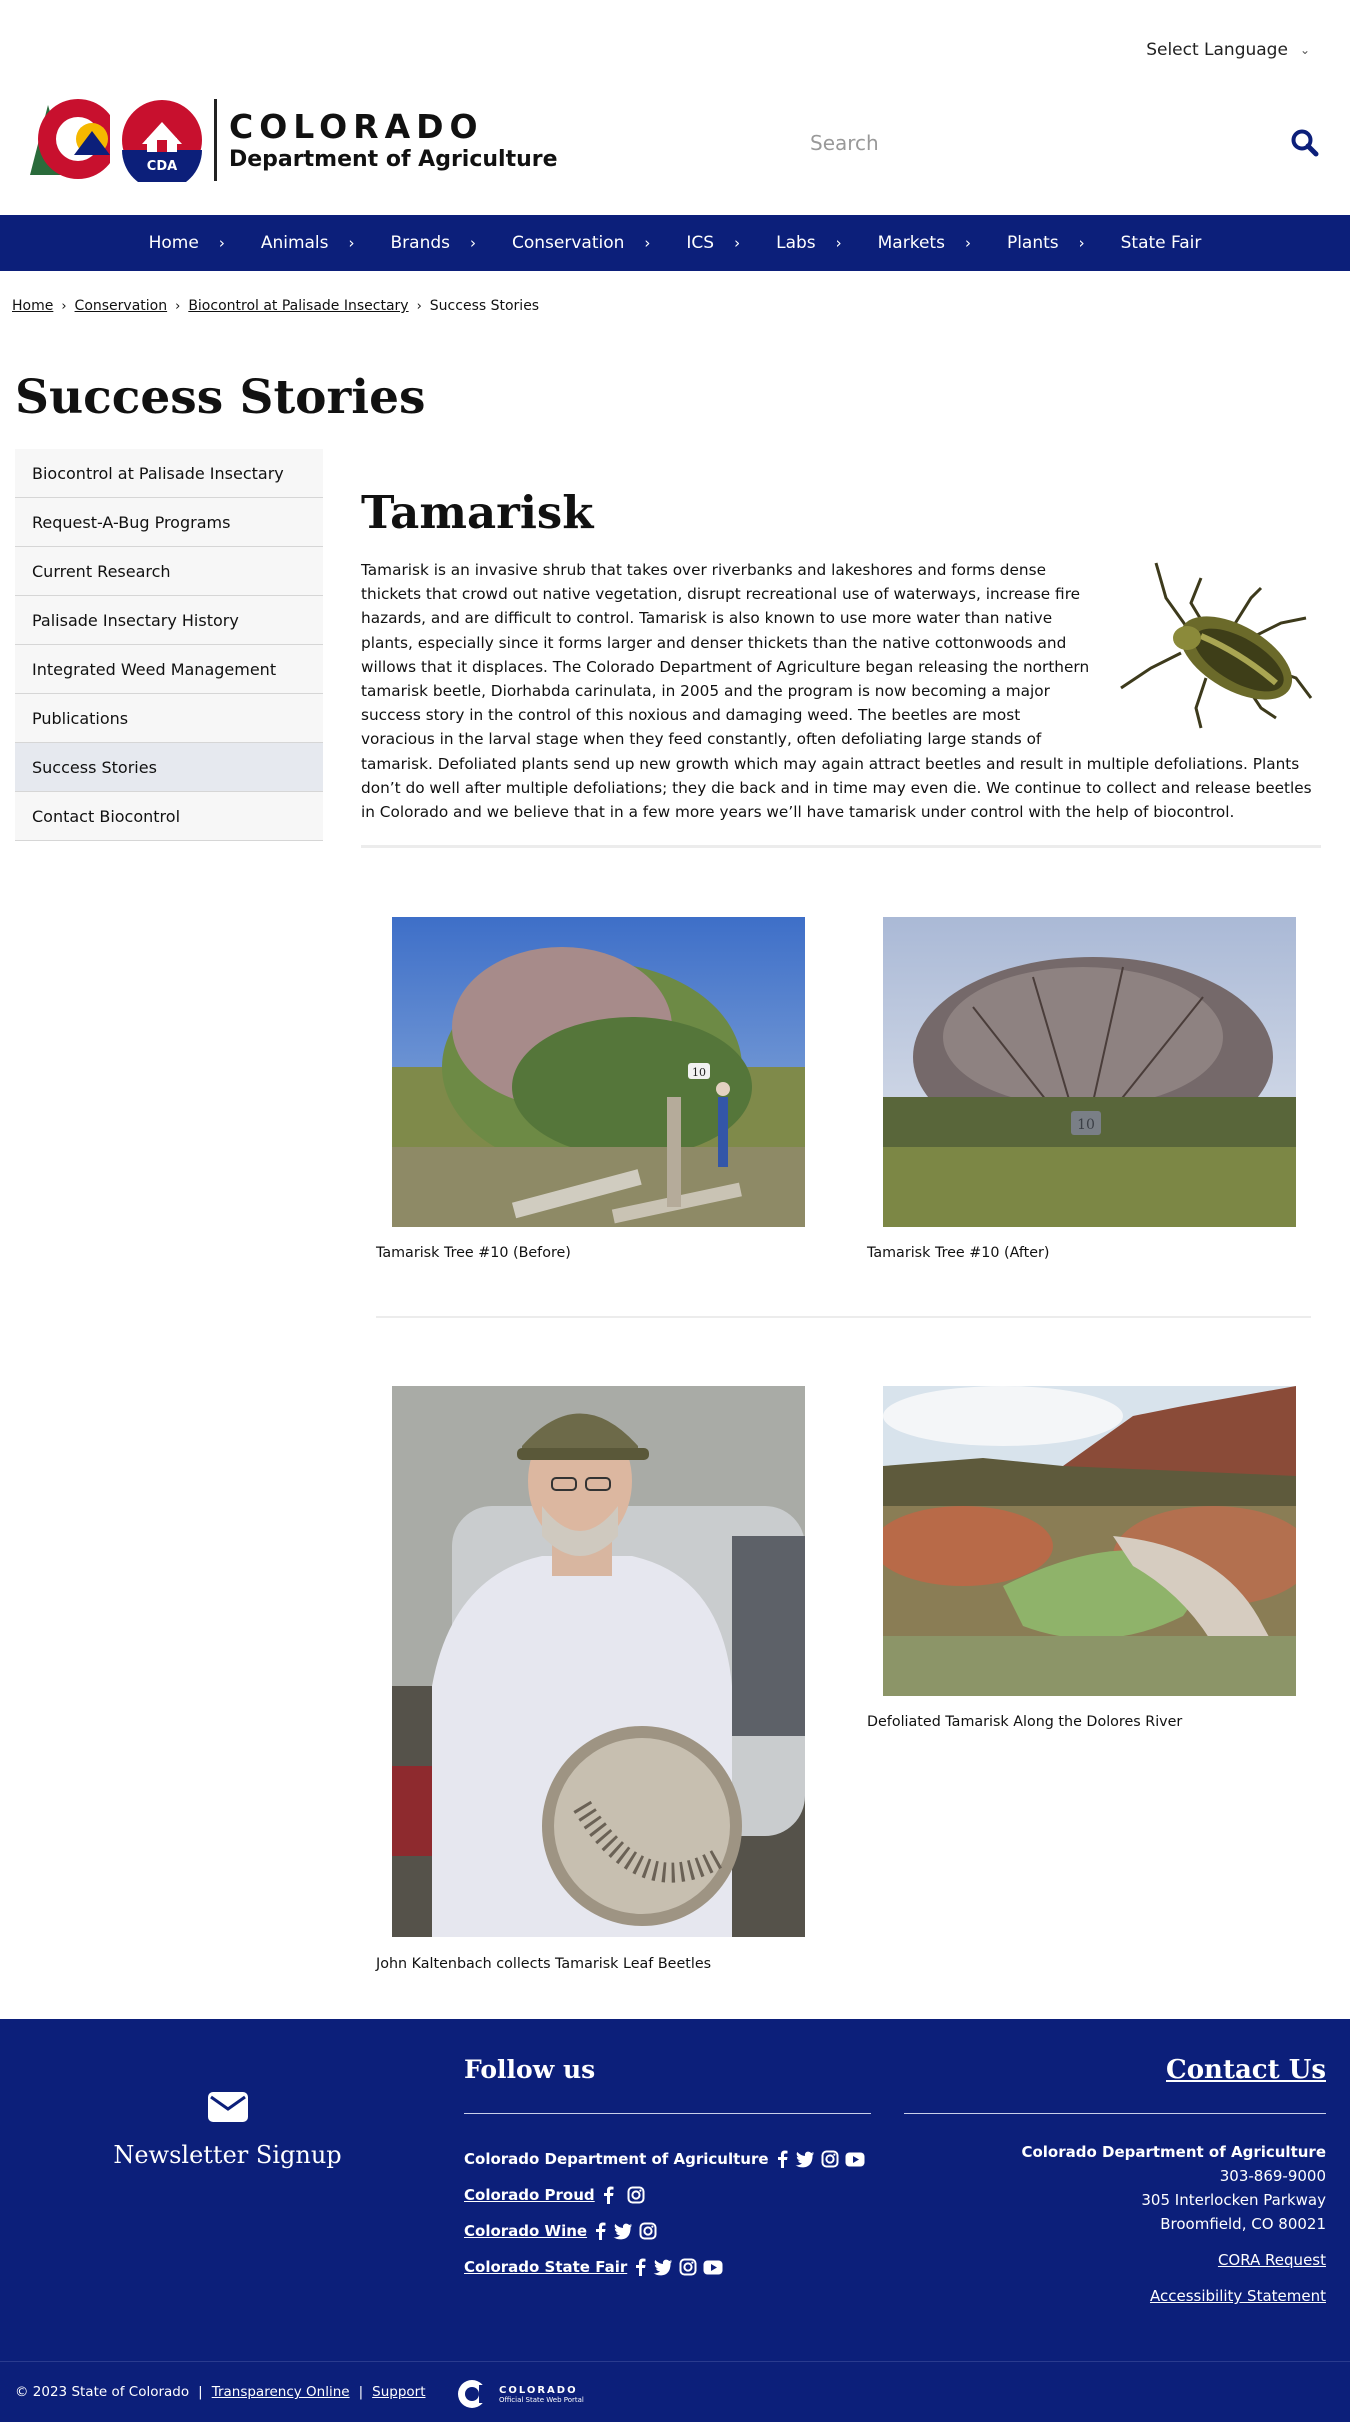 The image size is (1350, 2422). Describe the element at coordinates (169, 816) in the screenshot. I see `sidebar-item-contact-biocontrol: Contact Biocontrol` at that location.